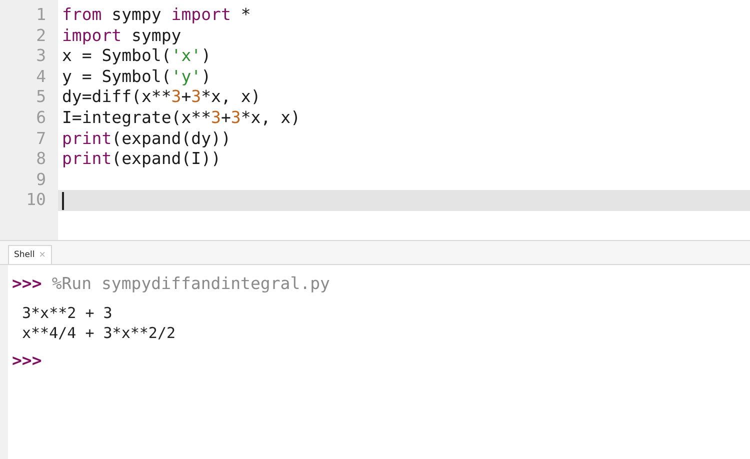 This screenshot has width=750, height=459. I want to click on line-number: 9, so click(41, 180).